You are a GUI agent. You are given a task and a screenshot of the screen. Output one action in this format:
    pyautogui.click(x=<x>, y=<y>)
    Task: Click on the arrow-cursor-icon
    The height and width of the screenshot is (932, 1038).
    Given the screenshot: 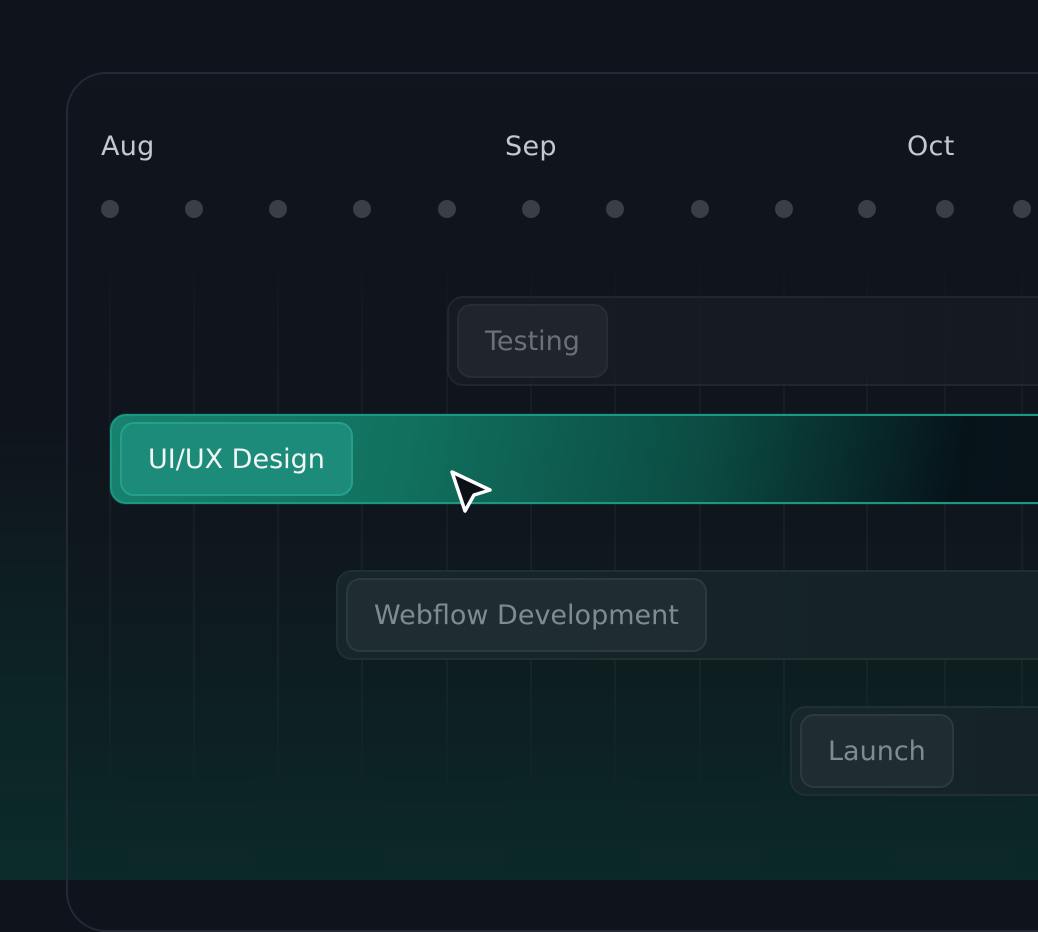 What is the action you would take?
    pyautogui.click(x=471, y=491)
    